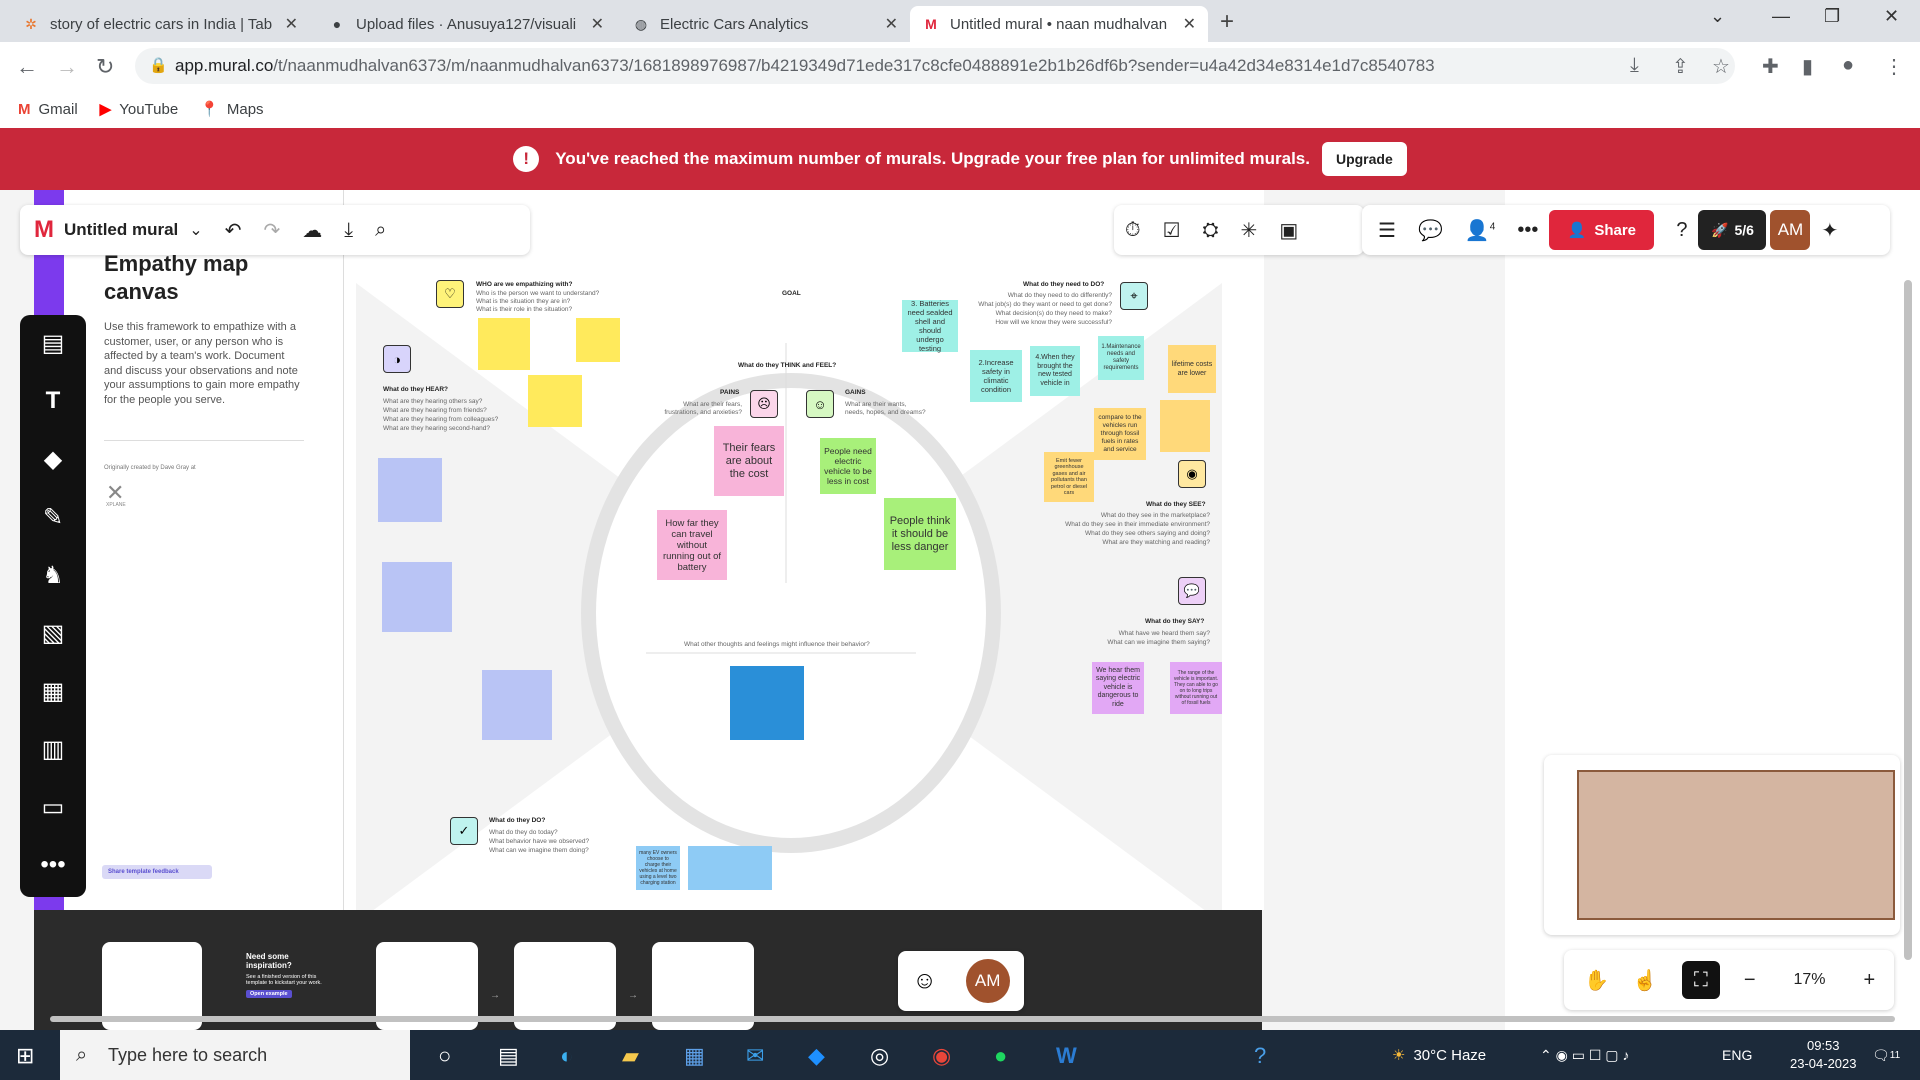 This screenshot has height=1080, width=1920. Describe the element at coordinates (1750, 980) in the screenshot. I see `zoom-out-icon: −` at that location.